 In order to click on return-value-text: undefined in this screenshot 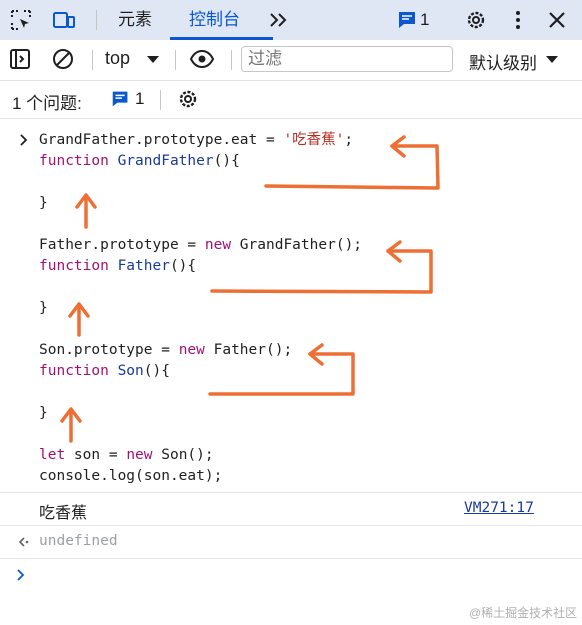, I will do `click(78, 541)`.